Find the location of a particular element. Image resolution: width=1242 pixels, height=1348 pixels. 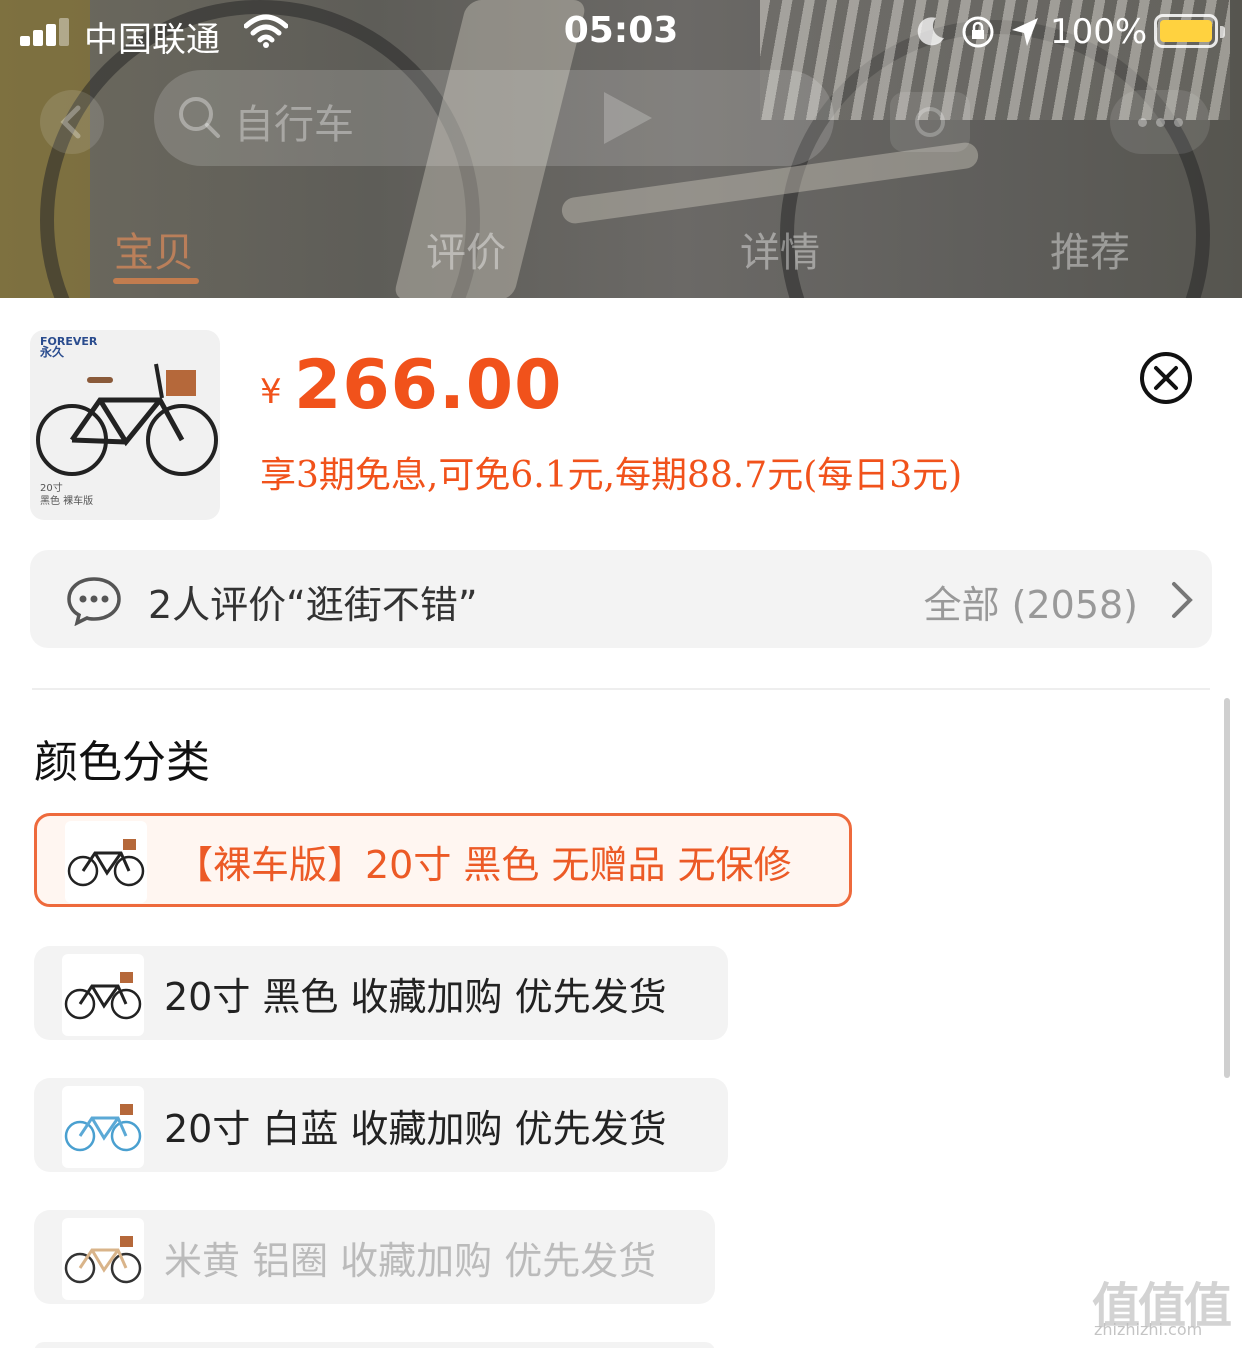

section-divider is located at coordinates (621, 689).